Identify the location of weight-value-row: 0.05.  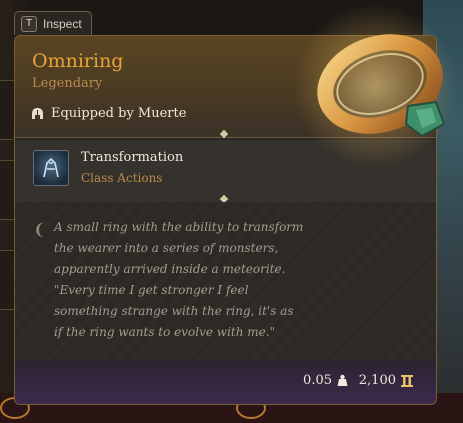
(325, 380).